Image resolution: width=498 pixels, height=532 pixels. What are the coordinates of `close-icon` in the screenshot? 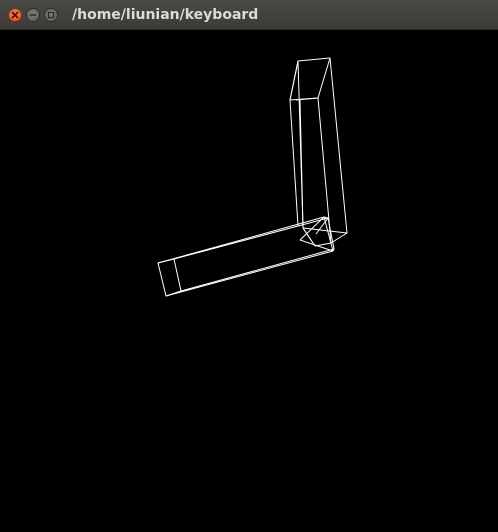 It's located at (15, 15).